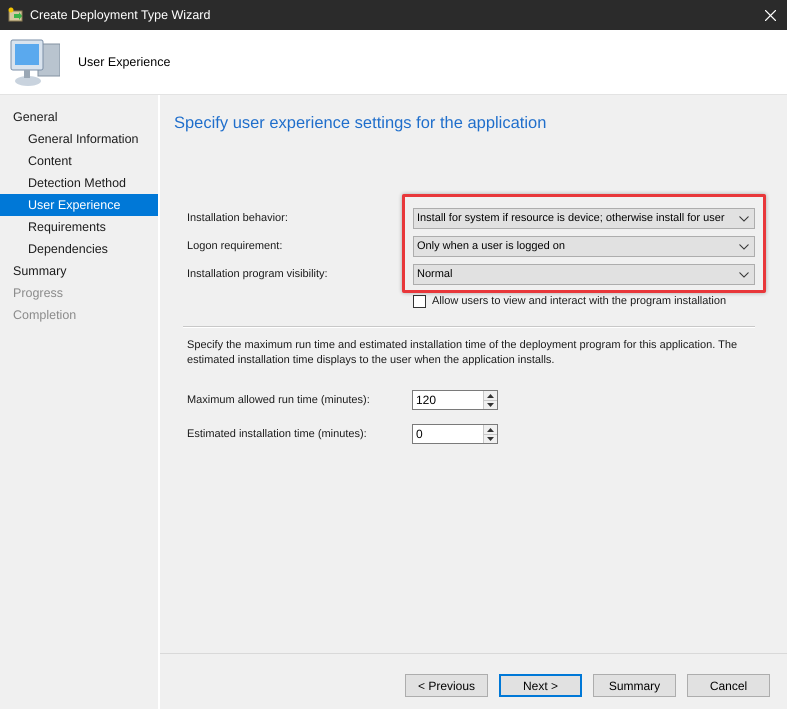 The width and height of the screenshot is (787, 709). What do you see at coordinates (79, 183) in the screenshot?
I see `nav-step: Detection Method` at bounding box center [79, 183].